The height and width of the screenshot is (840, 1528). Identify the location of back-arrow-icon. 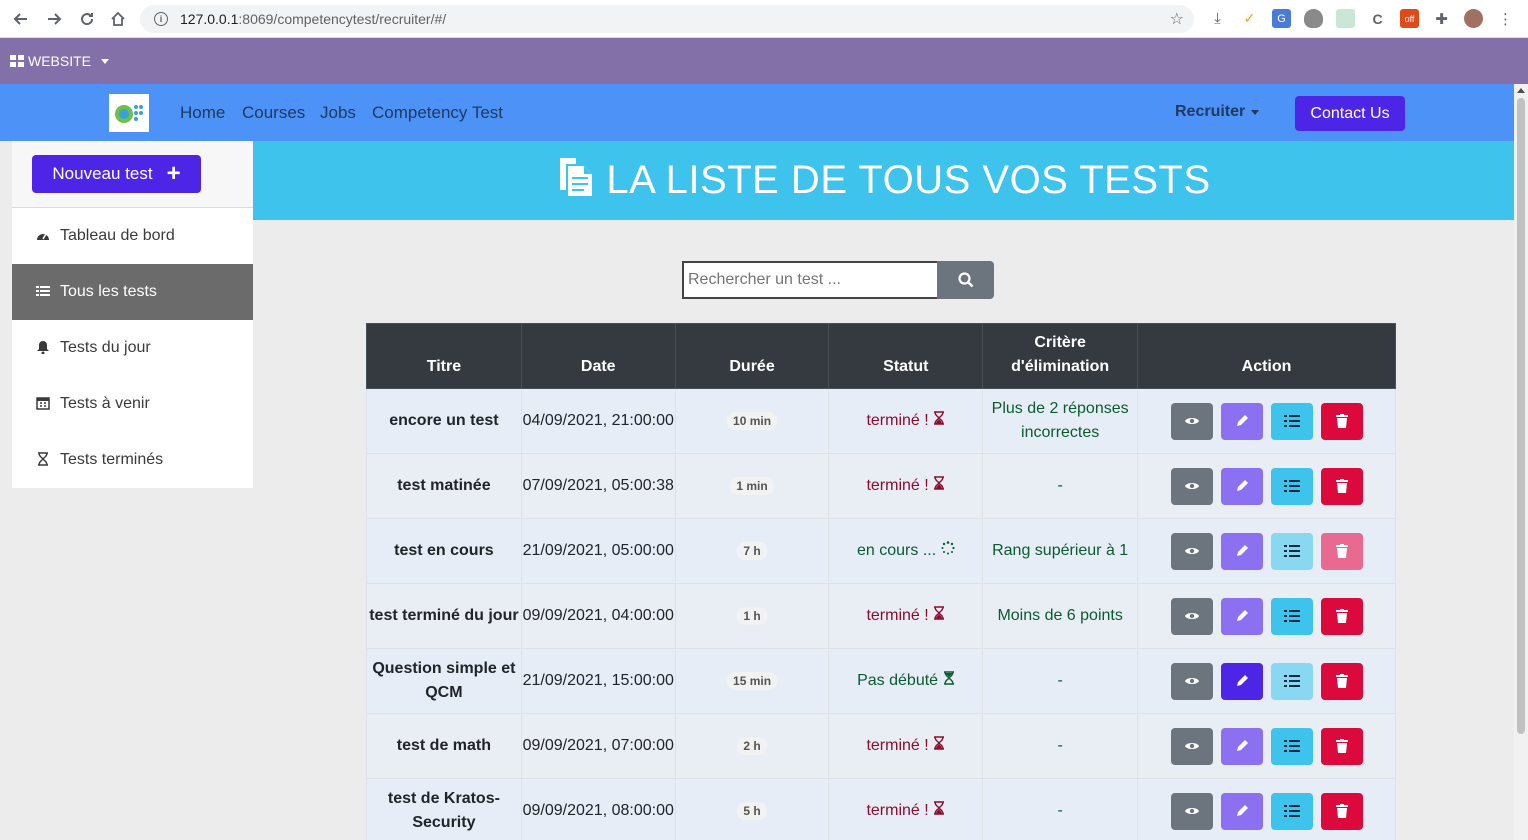
(21, 19).